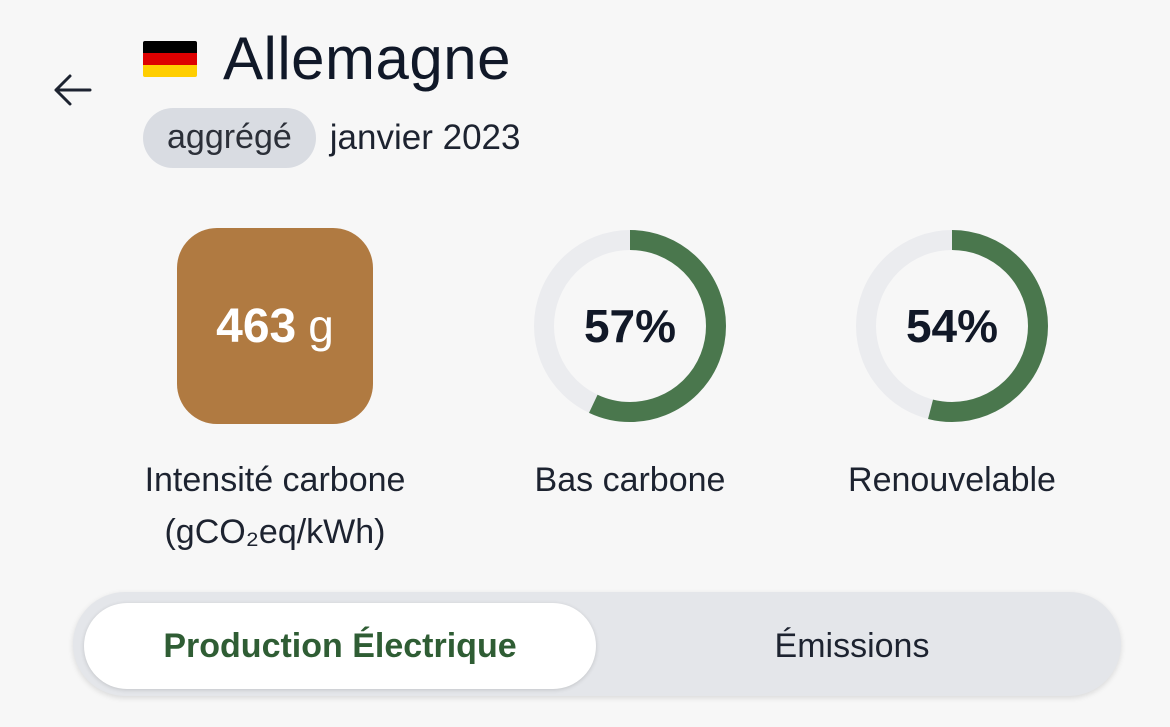 The width and height of the screenshot is (1170, 727). I want to click on low-carbon-ring: 57%, so click(630, 326).